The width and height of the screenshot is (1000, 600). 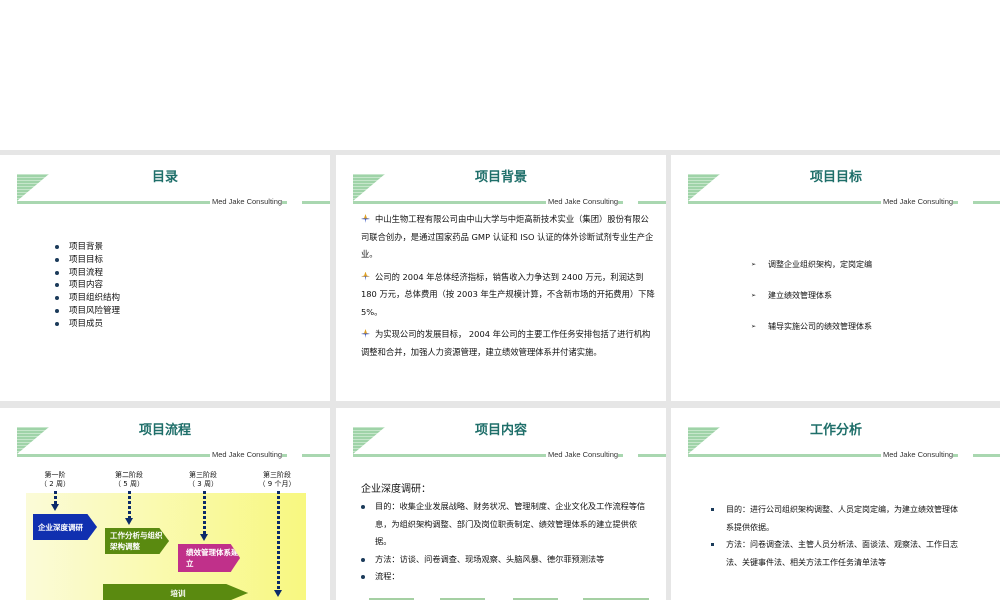 I want to click on slide-title: 项目流程, so click(x=164, y=430).